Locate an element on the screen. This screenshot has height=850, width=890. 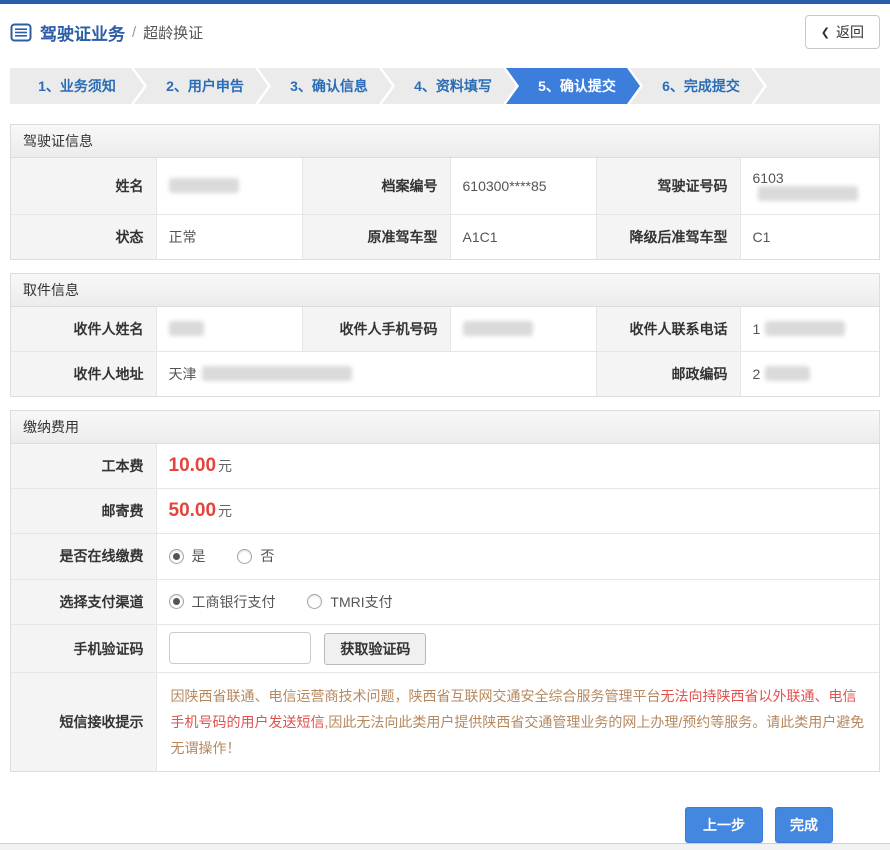
field-label-recipient-mobile: 收件人手机号码 is located at coordinates (375, 329).